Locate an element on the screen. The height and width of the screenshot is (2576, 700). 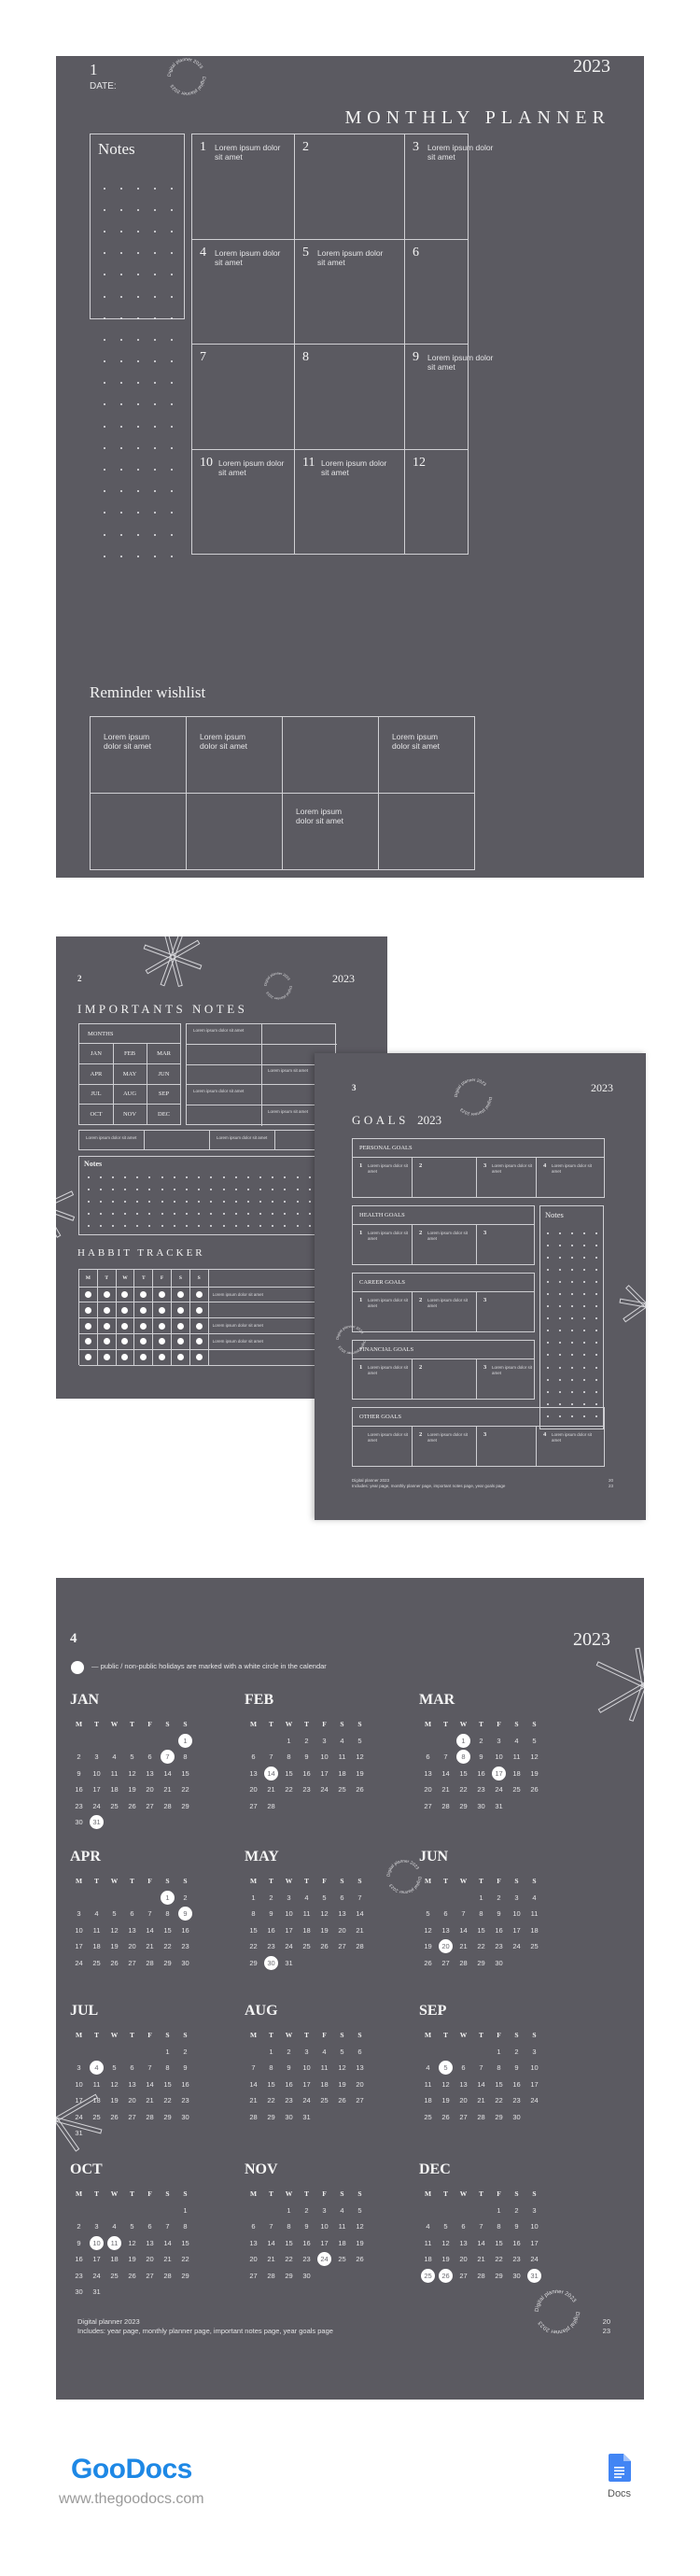
reminder-cell is located at coordinates (138, 831).